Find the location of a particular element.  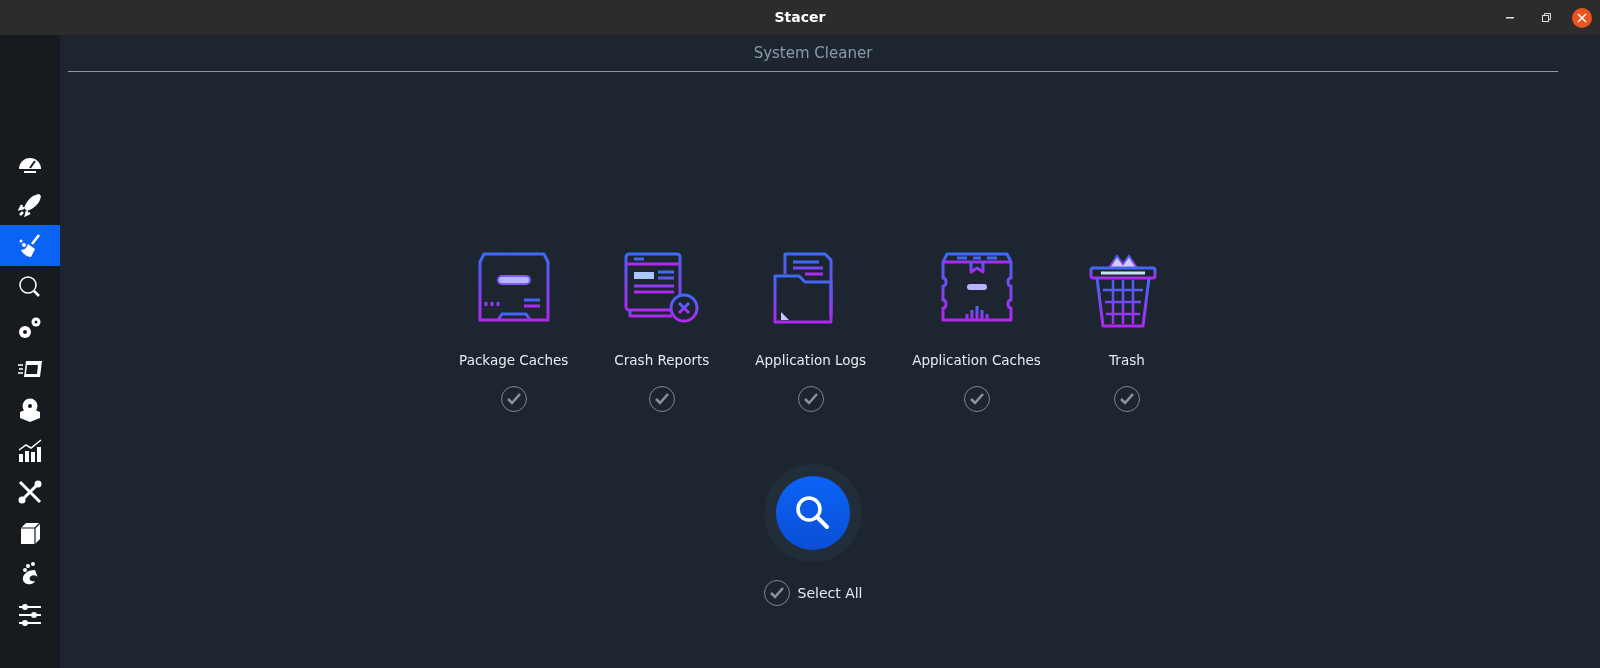

minimize-icon is located at coordinates (1510, 17).